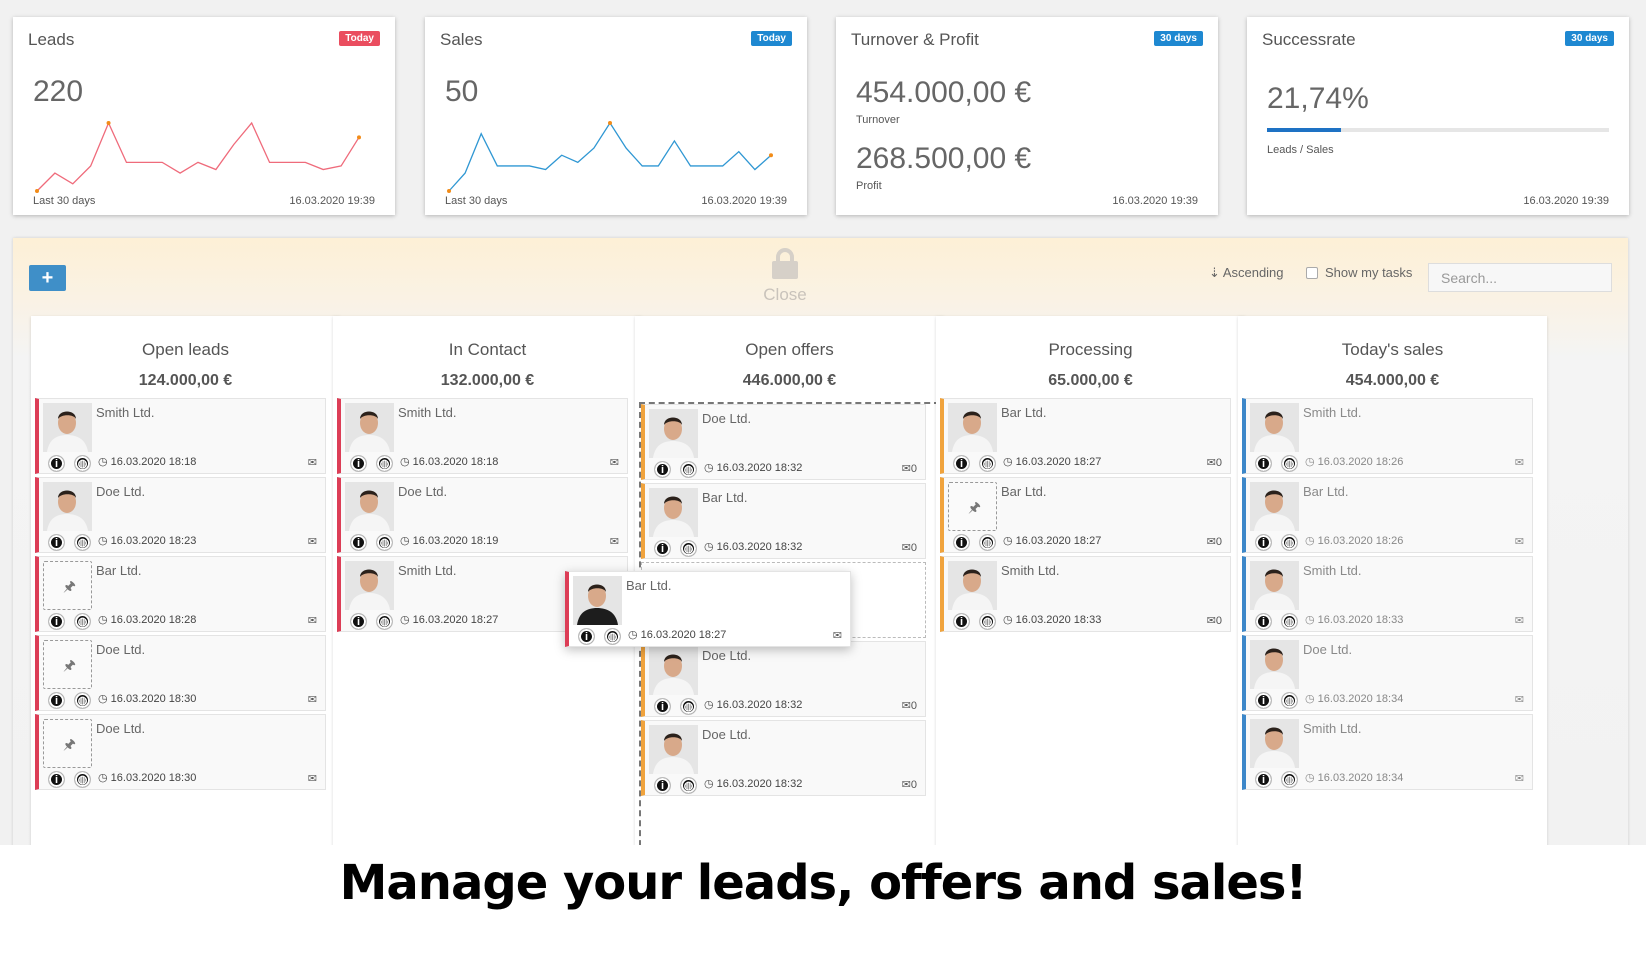 The width and height of the screenshot is (1646, 962). I want to click on deal-card: Smith Ltd. i ◍ ◷ 16.03.2020 18:33 ✉0, so click(1085, 594).